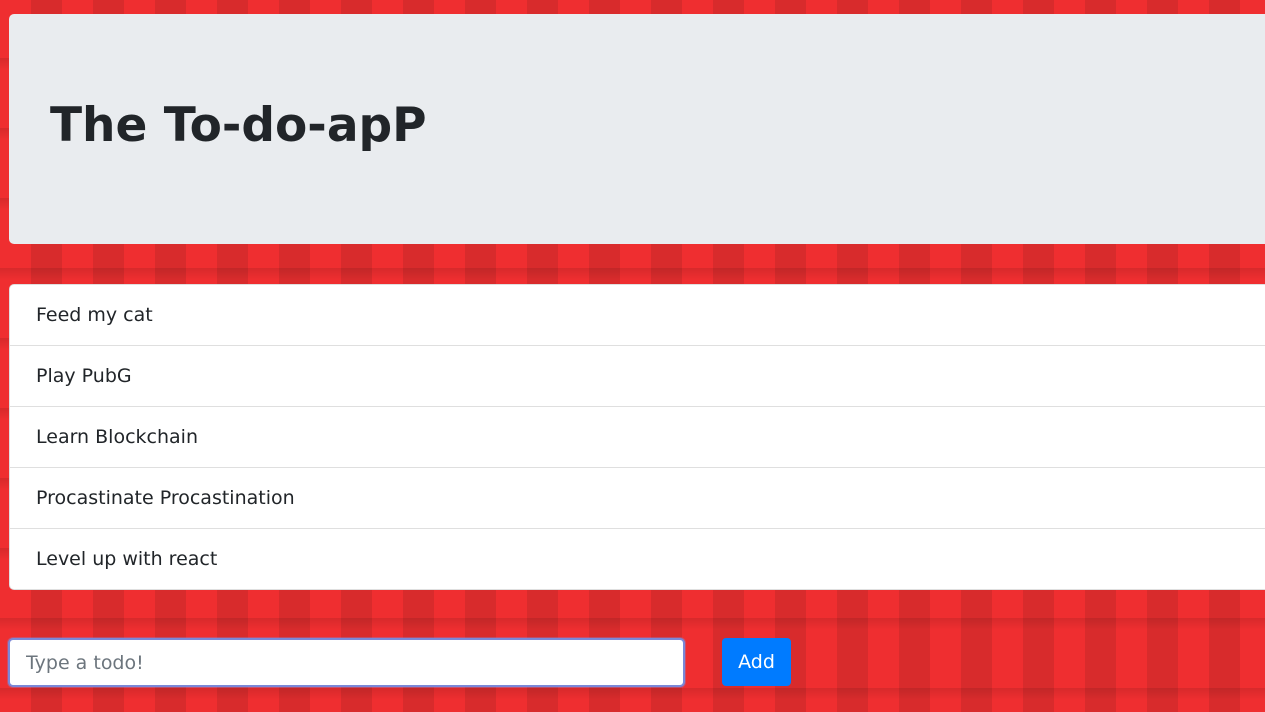  What do you see at coordinates (756, 662) in the screenshot?
I see `add-button: Add` at bounding box center [756, 662].